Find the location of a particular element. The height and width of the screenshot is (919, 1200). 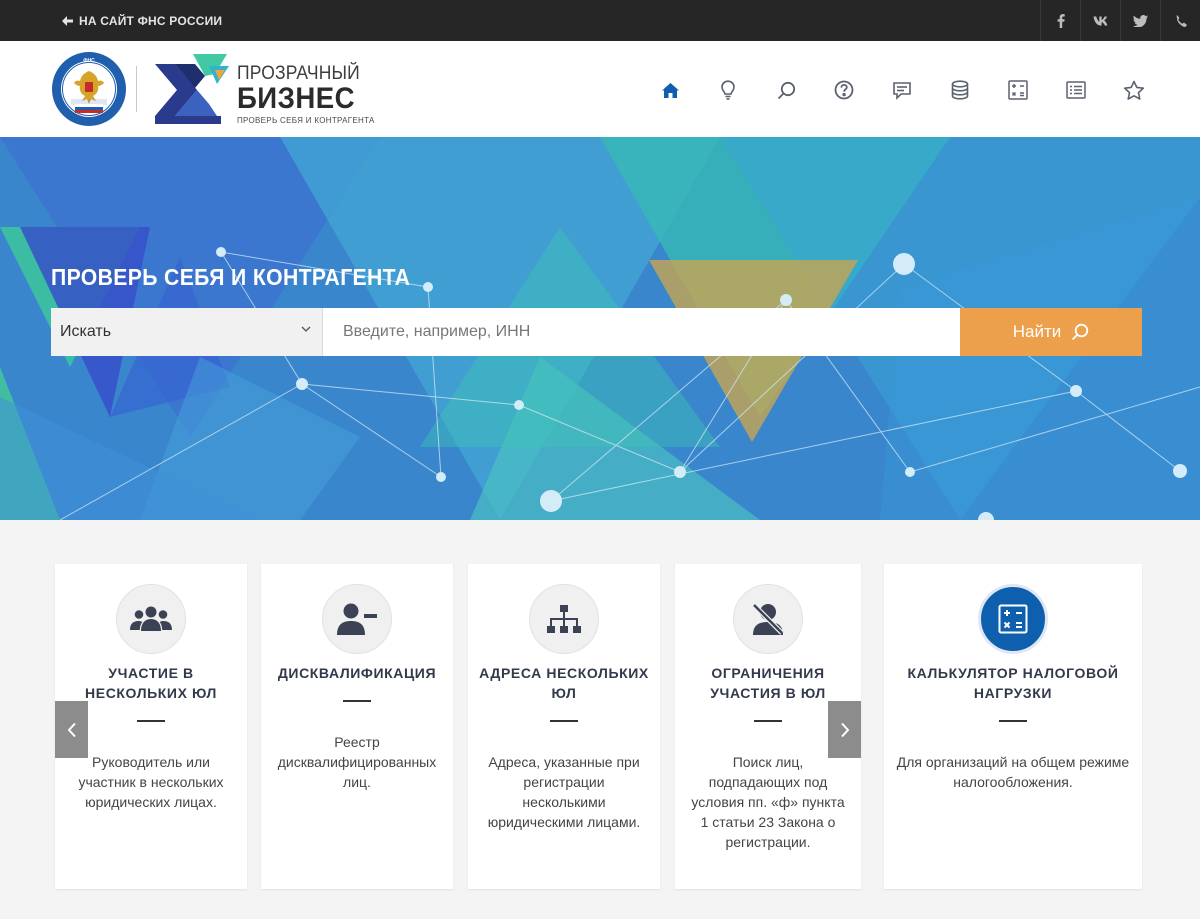

user-slash-icon is located at coordinates (768, 619).